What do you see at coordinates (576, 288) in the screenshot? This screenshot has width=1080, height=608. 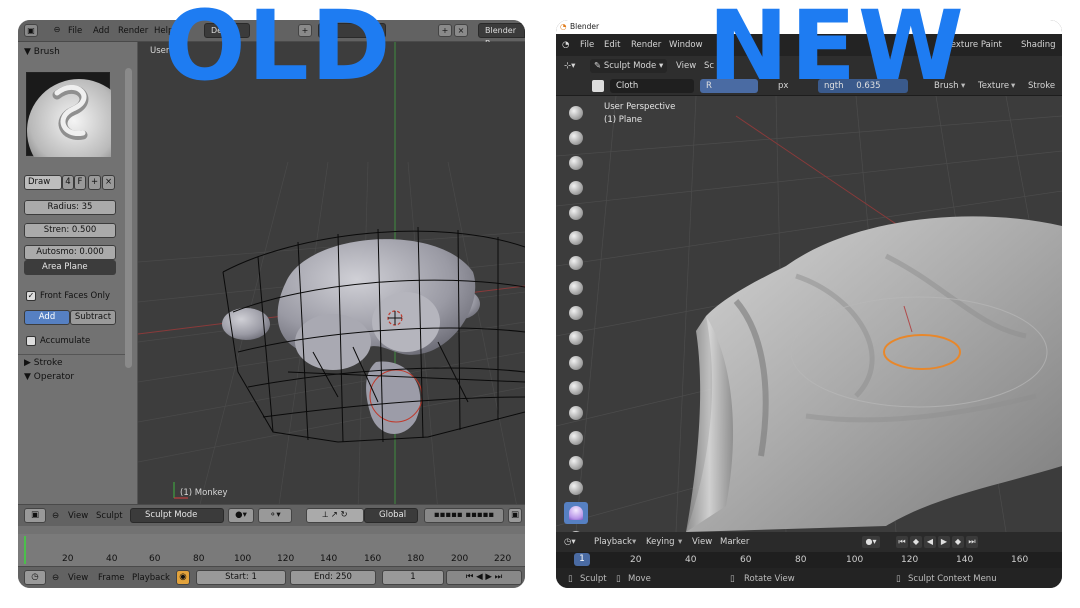 I see `tool-crease-icon` at bounding box center [576, 288].